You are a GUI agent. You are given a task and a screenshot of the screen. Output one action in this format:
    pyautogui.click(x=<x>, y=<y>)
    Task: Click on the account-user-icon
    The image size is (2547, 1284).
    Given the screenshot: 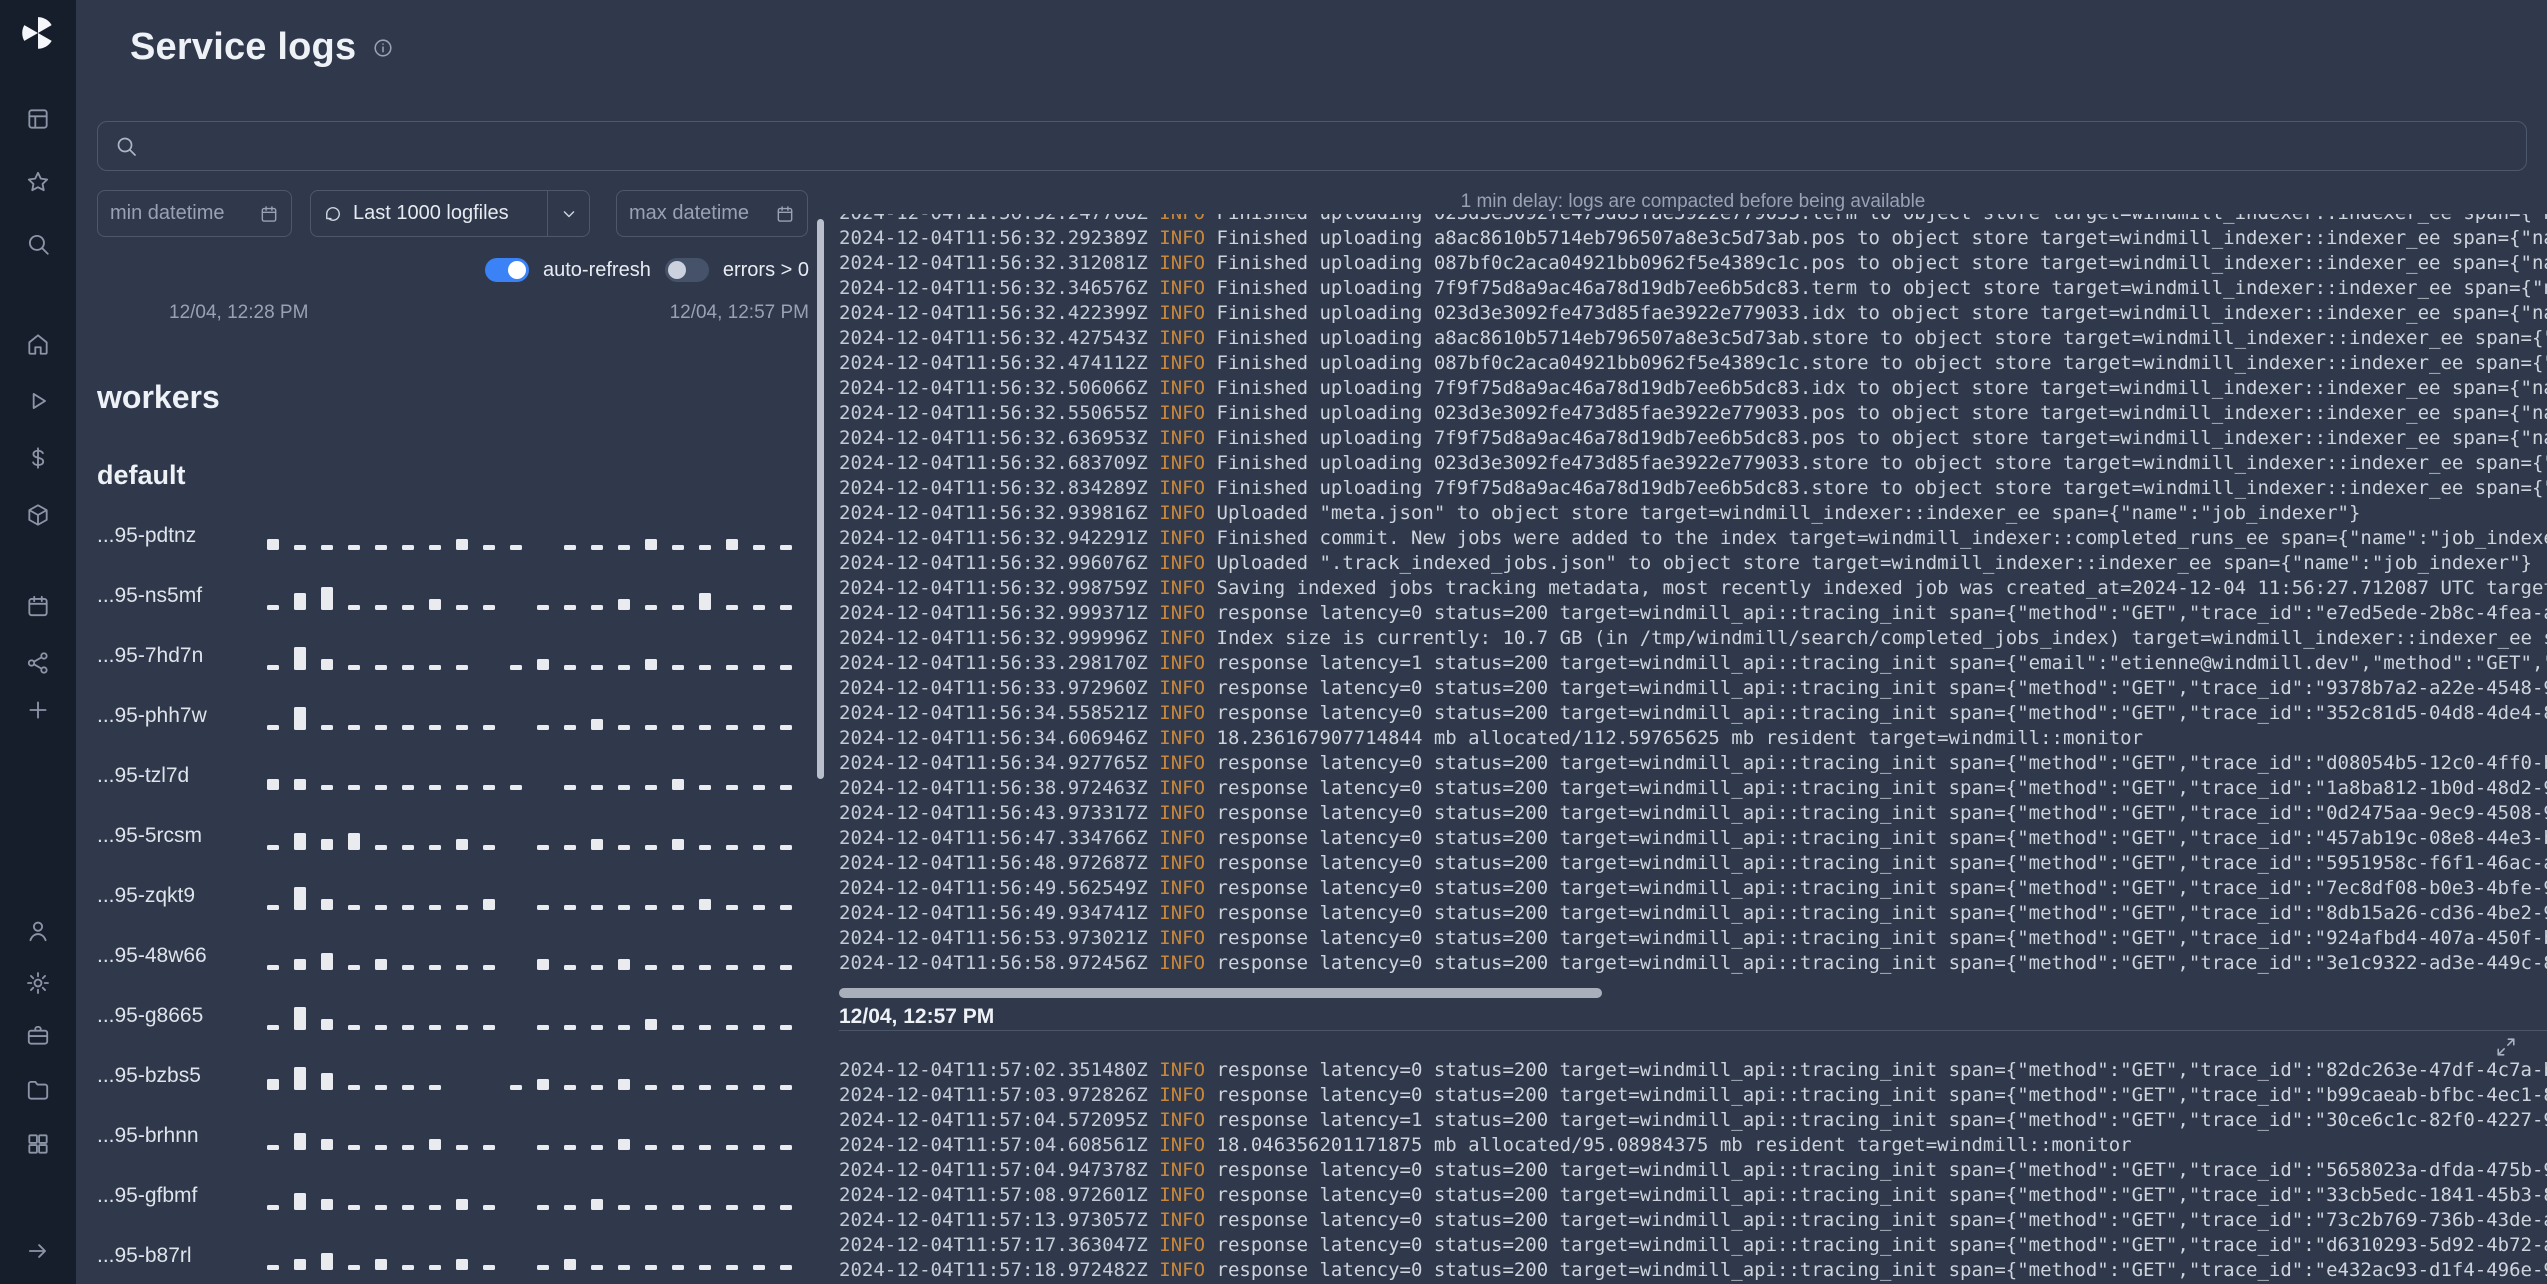 What is the action you would take?
    pyautogui.click(x=38, y=931)
    